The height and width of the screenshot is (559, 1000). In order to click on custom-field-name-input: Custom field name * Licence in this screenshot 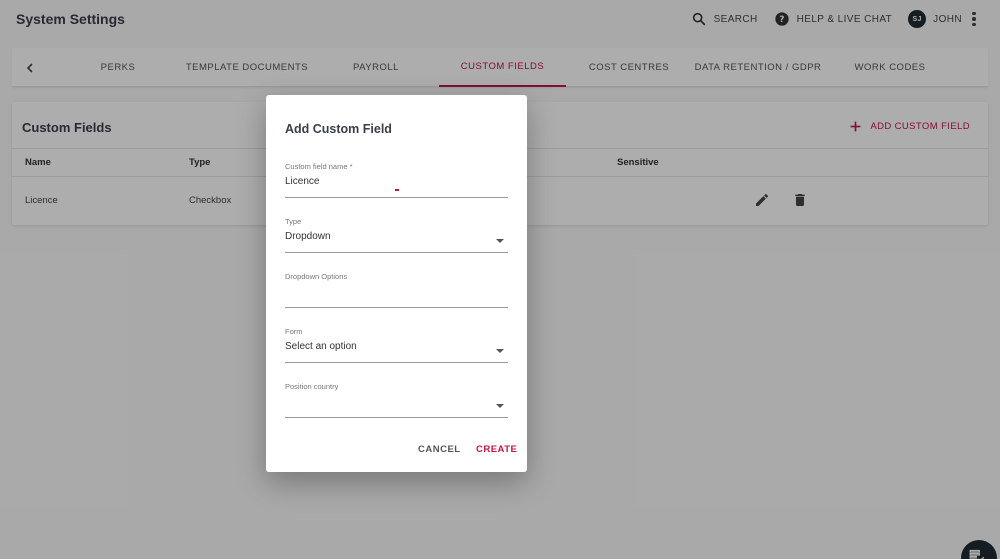, I will do `click(396, 180)`.